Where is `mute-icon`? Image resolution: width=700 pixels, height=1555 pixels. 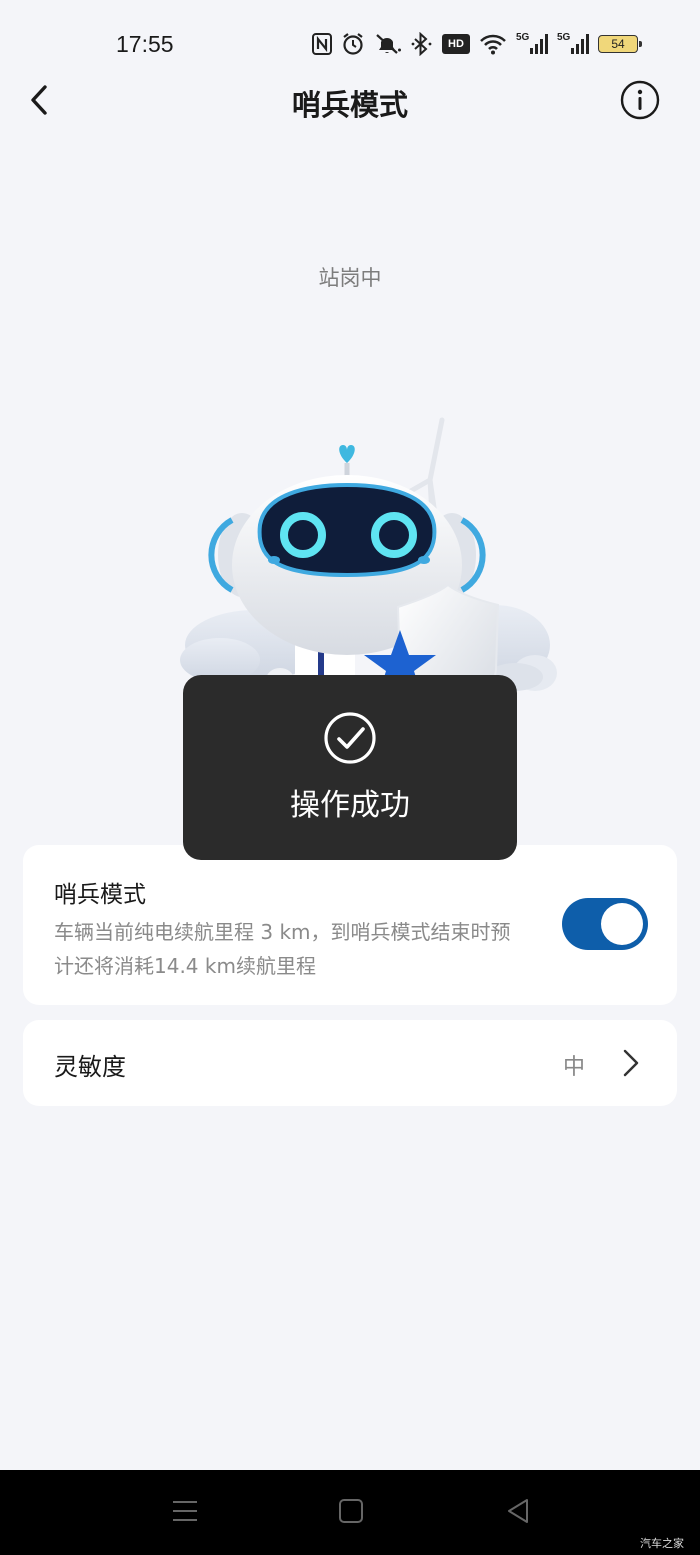 mute-icon is located at coordinates (388, 44).